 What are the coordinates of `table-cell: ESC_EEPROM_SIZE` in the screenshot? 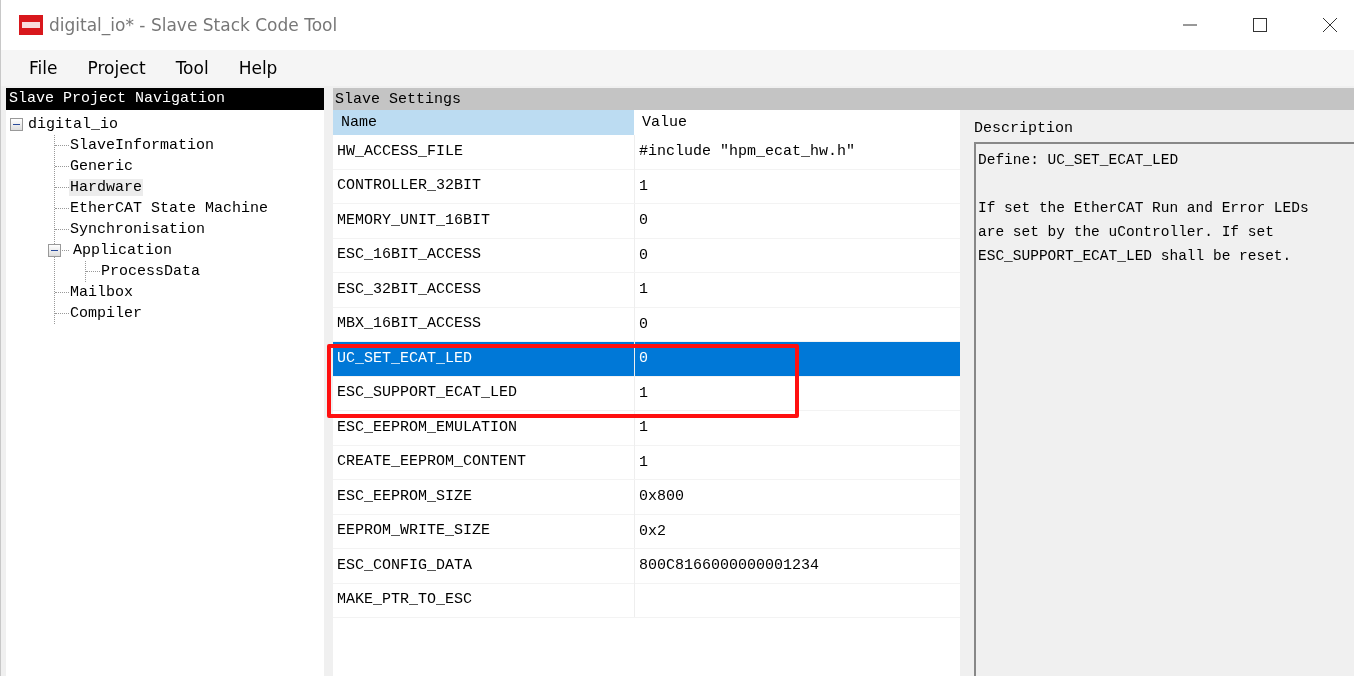 It's located at (484, 496).